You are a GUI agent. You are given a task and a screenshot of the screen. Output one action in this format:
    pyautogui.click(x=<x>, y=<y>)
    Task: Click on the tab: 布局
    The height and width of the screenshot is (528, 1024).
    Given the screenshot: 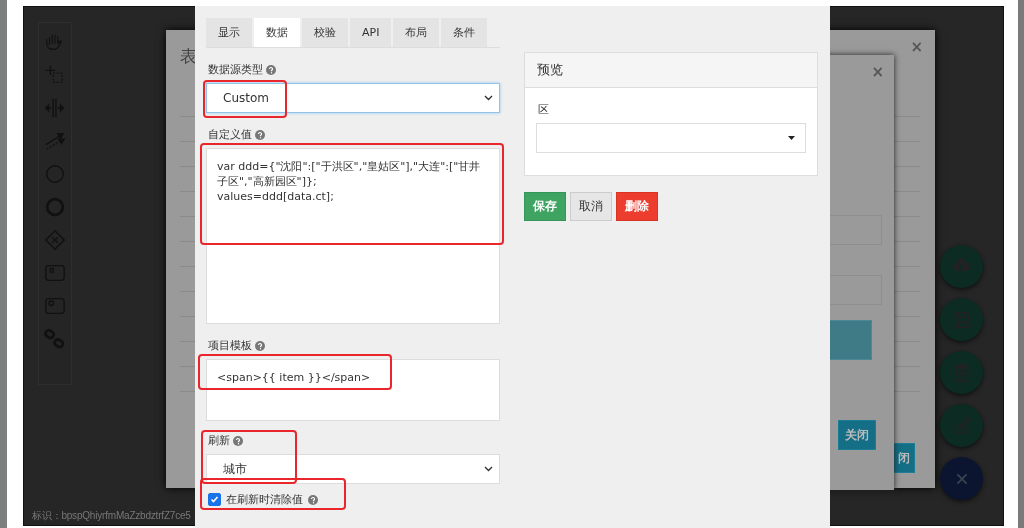 What is the action you would take?
    pyautogui.click(x=416, y=32)
    